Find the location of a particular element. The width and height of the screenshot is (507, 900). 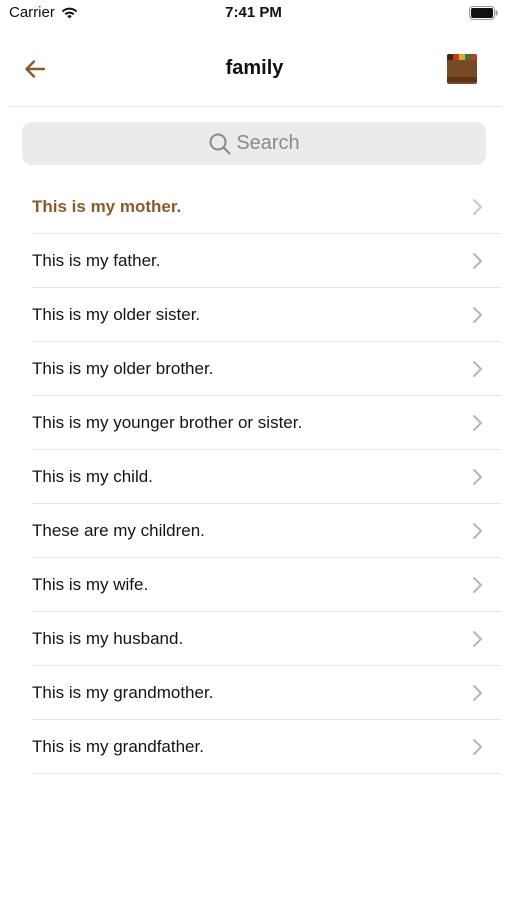

list-item: This is my older sister. is located at coordinates (266, 315).